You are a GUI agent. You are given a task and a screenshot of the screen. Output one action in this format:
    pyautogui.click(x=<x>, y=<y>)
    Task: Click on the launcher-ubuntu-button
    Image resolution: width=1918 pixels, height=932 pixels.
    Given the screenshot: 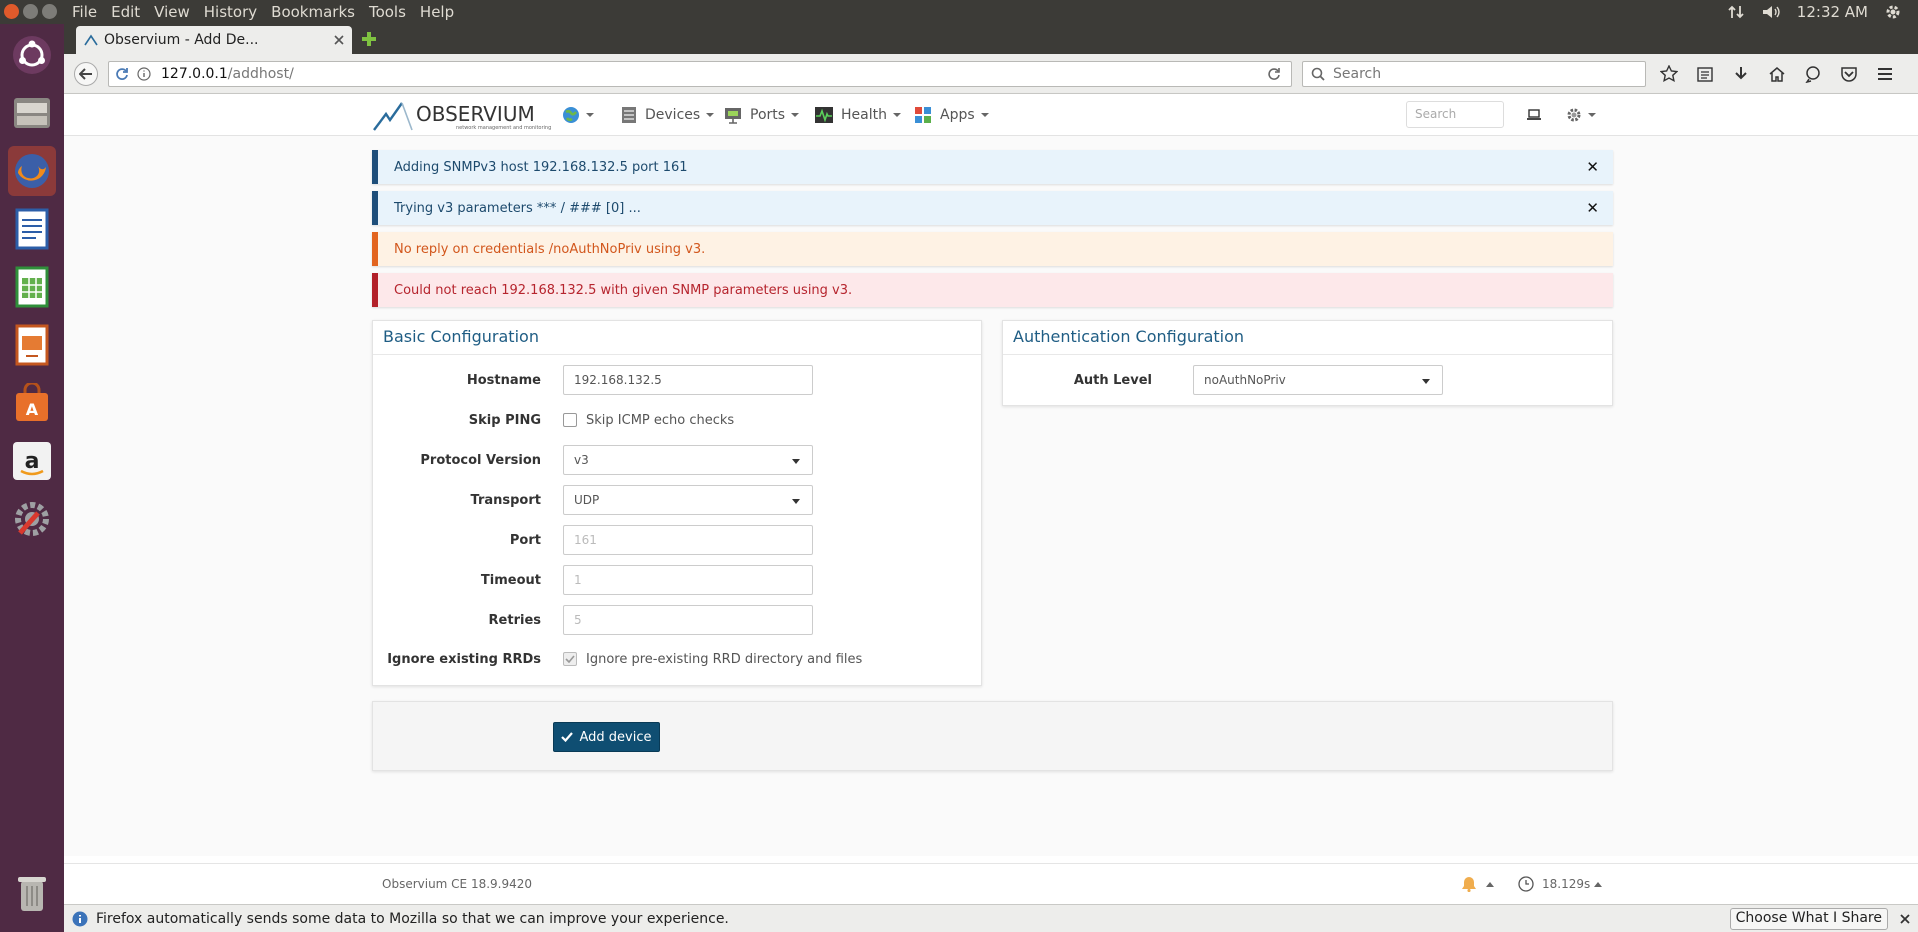 What is the action you would take?
    pyautogui.click(x=32, y=55)
    